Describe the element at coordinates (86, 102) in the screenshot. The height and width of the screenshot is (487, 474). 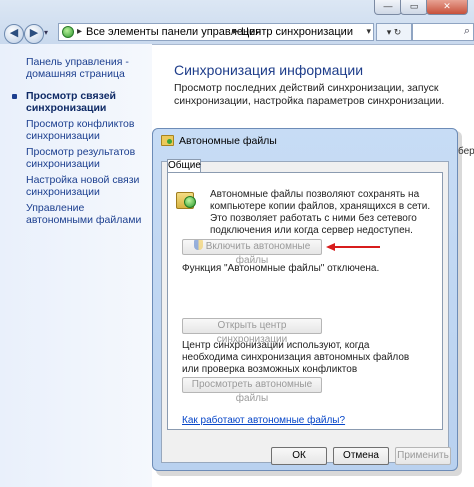
I see `sidebar-item-view-sync-partnerships: Просмотр связей синхронизации` at that location.